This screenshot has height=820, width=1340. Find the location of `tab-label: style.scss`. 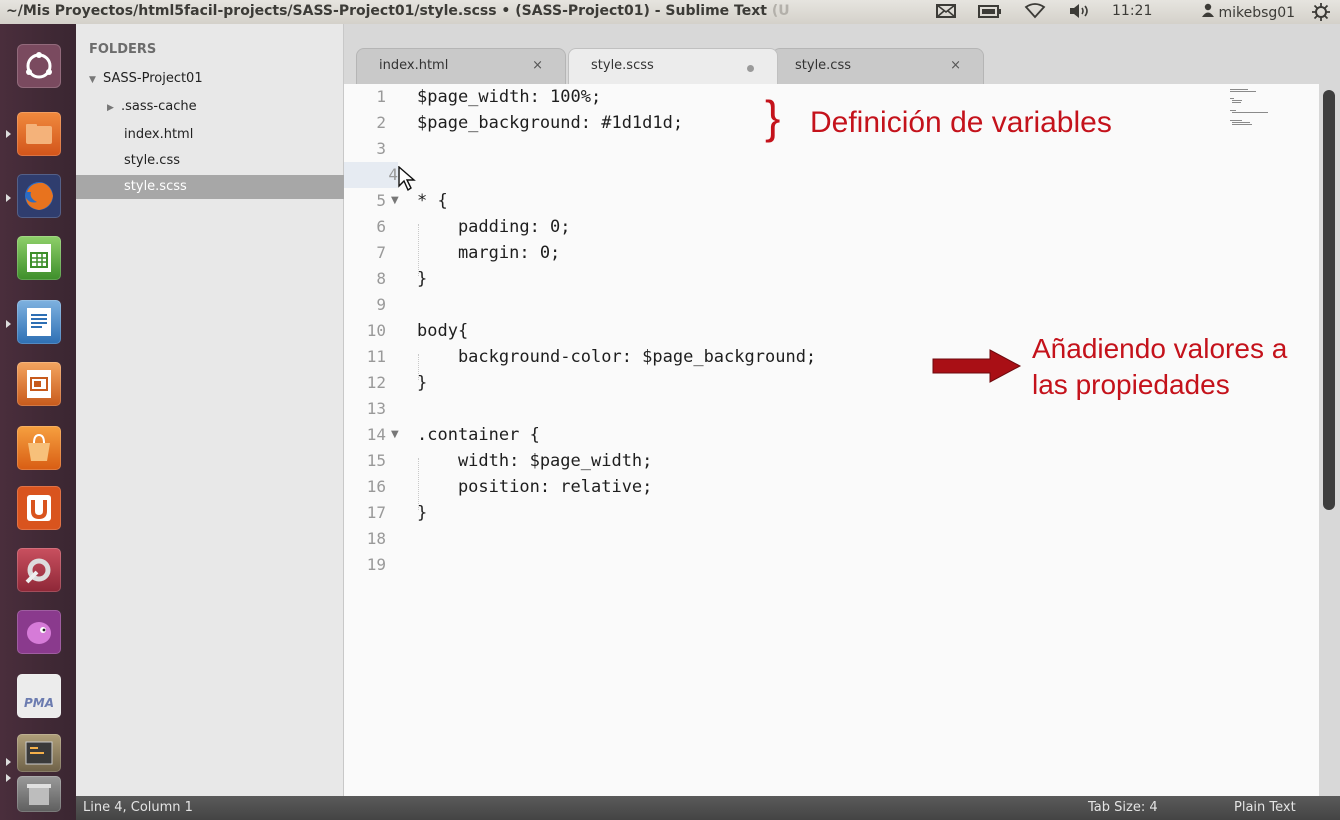

tab-label: style.scss is located at coordinates (622, 65).